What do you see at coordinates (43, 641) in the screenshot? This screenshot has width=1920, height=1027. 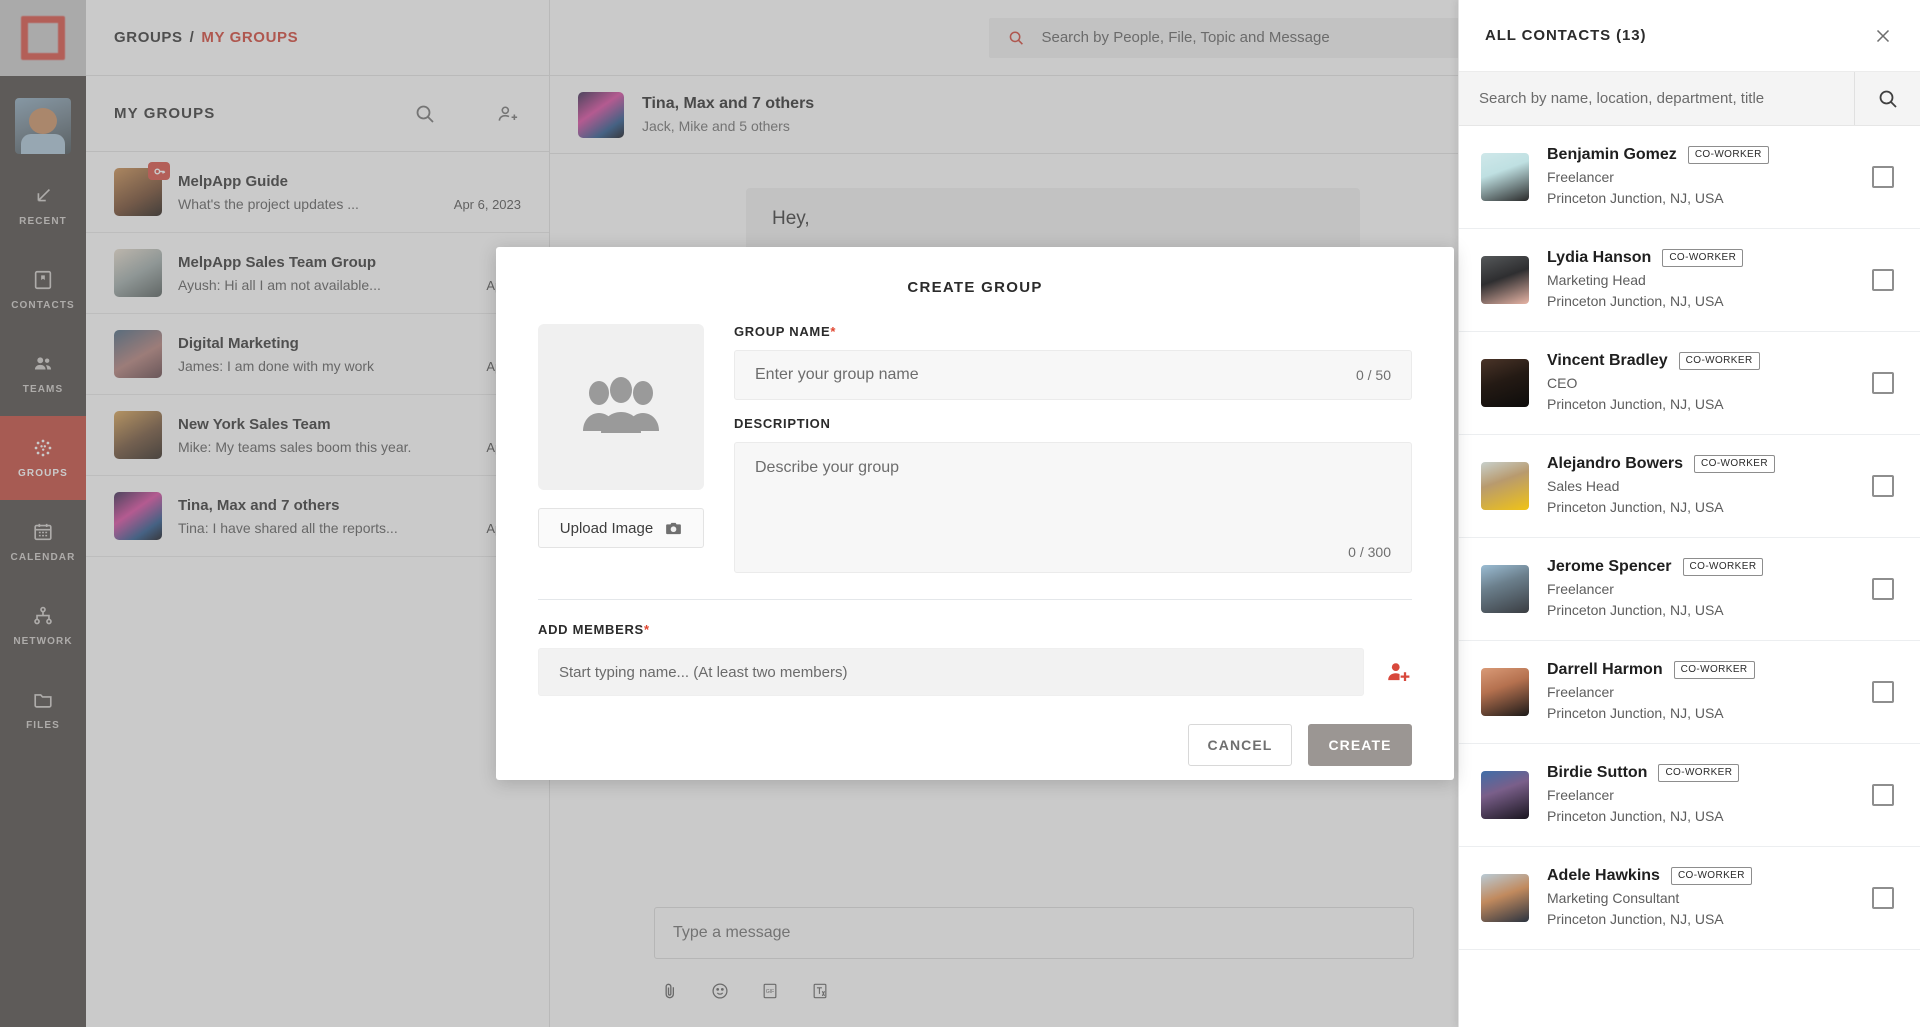 I see `sidebar-label-network: NETWORK` at bounding box center [43, 641].